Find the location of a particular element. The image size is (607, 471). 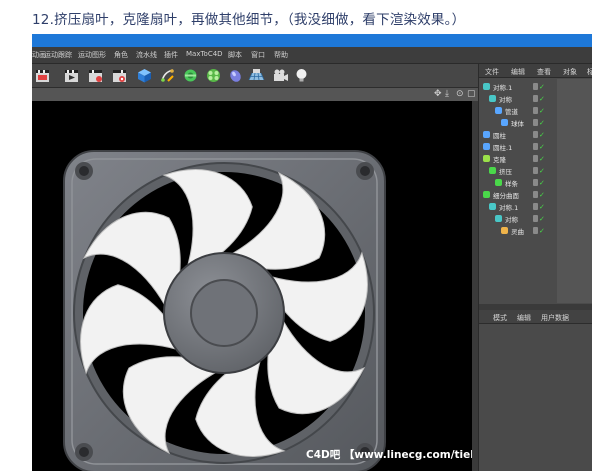

object-manager-tabs: 文件 编辑 查看 对象 标签 is located at coordinates (535, 71).